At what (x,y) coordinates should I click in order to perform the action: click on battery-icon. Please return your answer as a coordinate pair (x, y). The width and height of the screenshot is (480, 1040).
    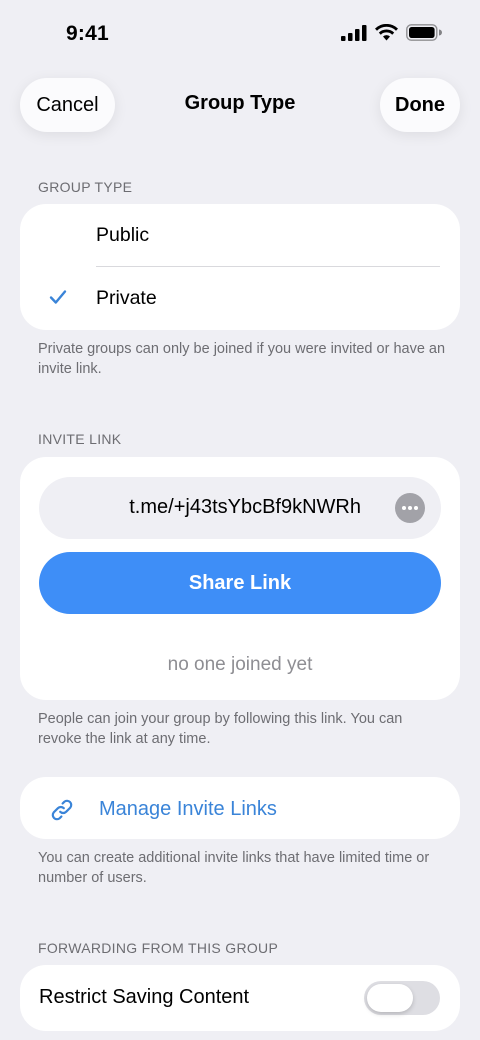
    Looking at the image, I should click on (424, 32).